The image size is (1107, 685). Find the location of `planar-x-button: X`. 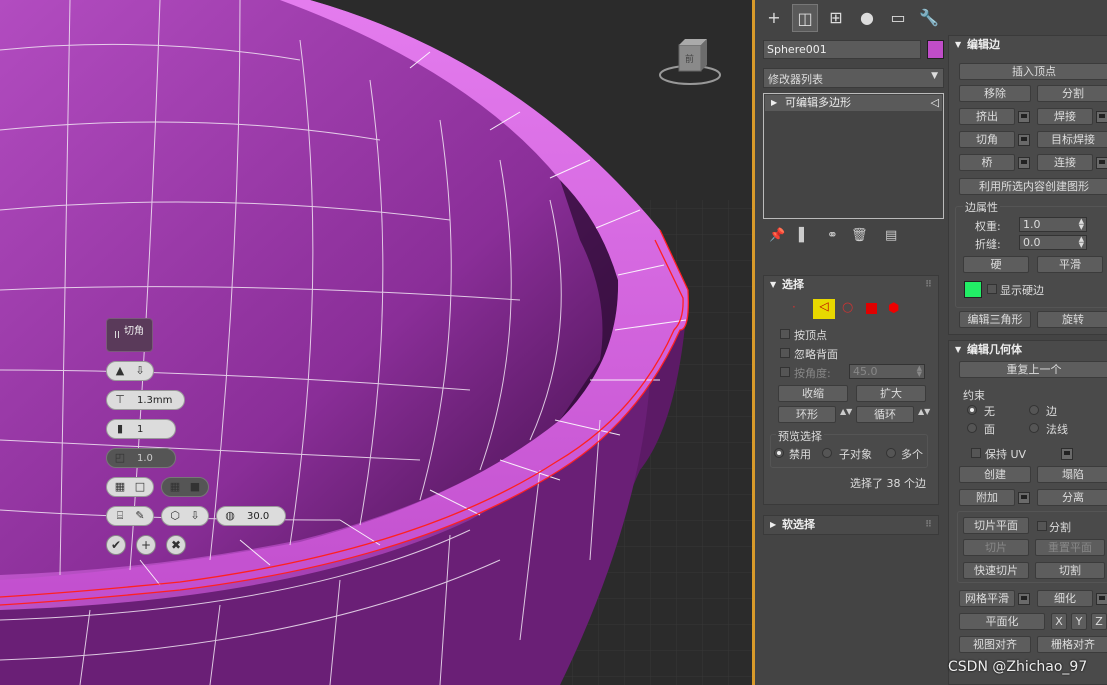

planar-x-button: X is located at coordinates (1059, 621).